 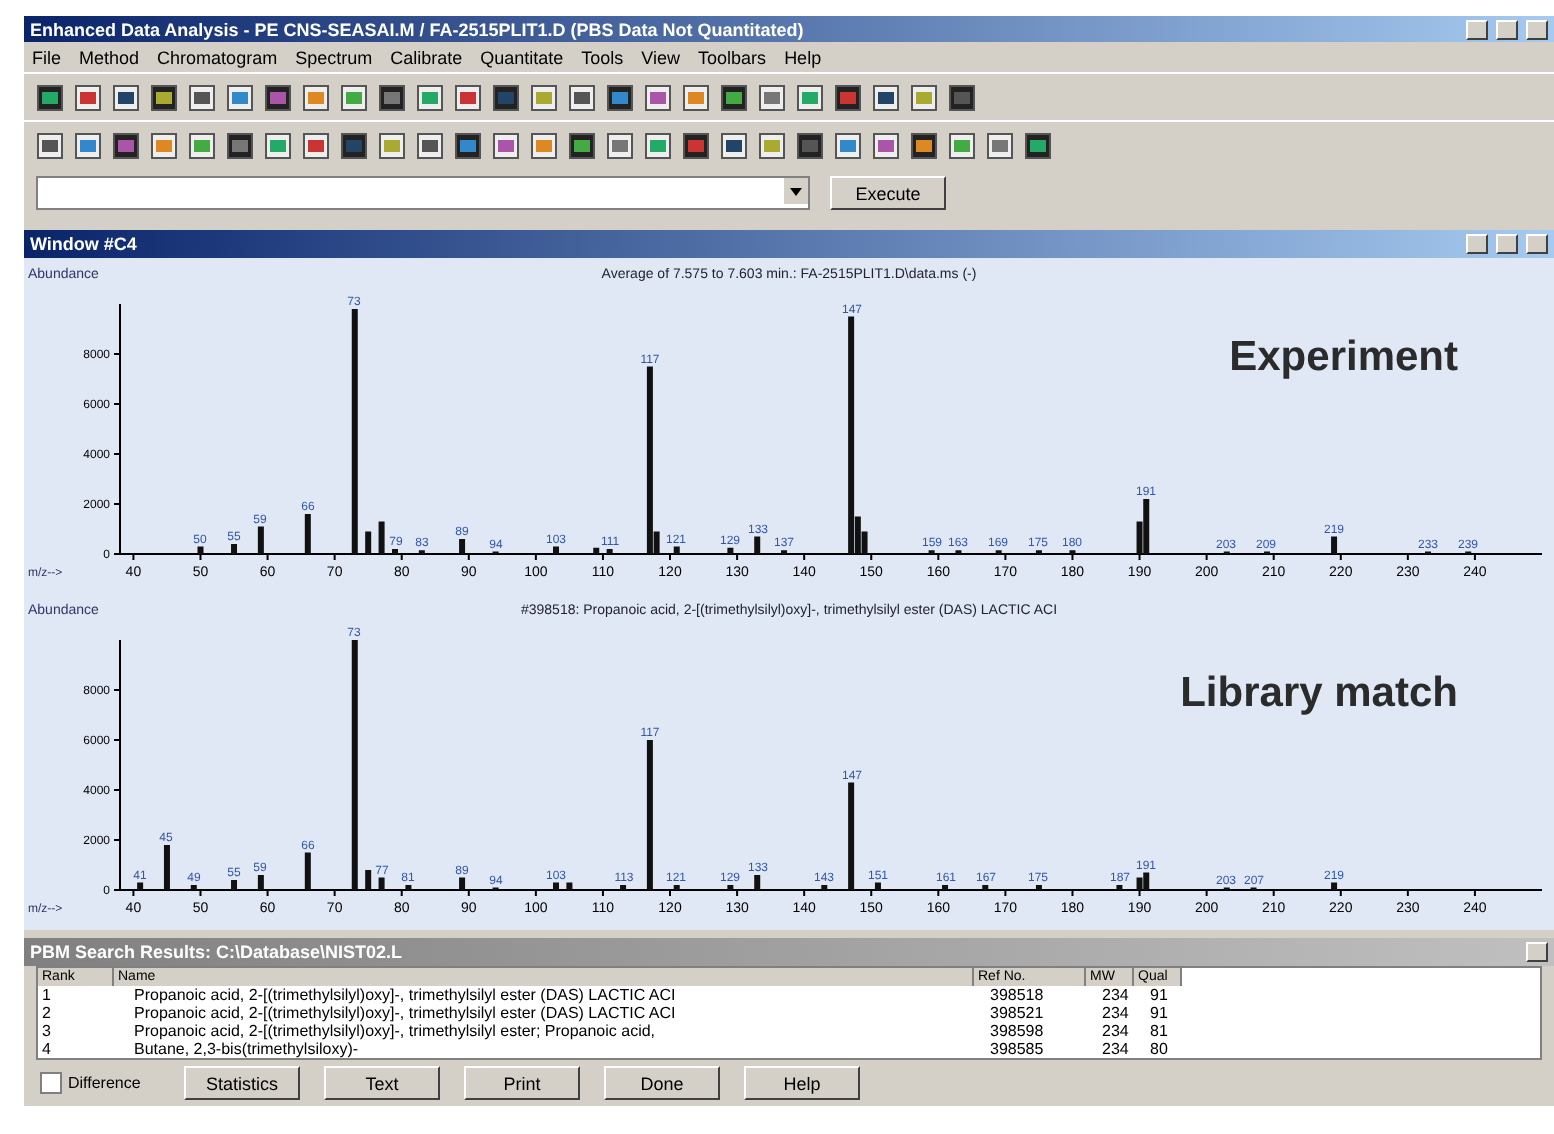 What do you see at coordinates (1017, 1049) in the screenshot?
I see `table-cell-text: 398585` at bounding box center [1017, 1049].